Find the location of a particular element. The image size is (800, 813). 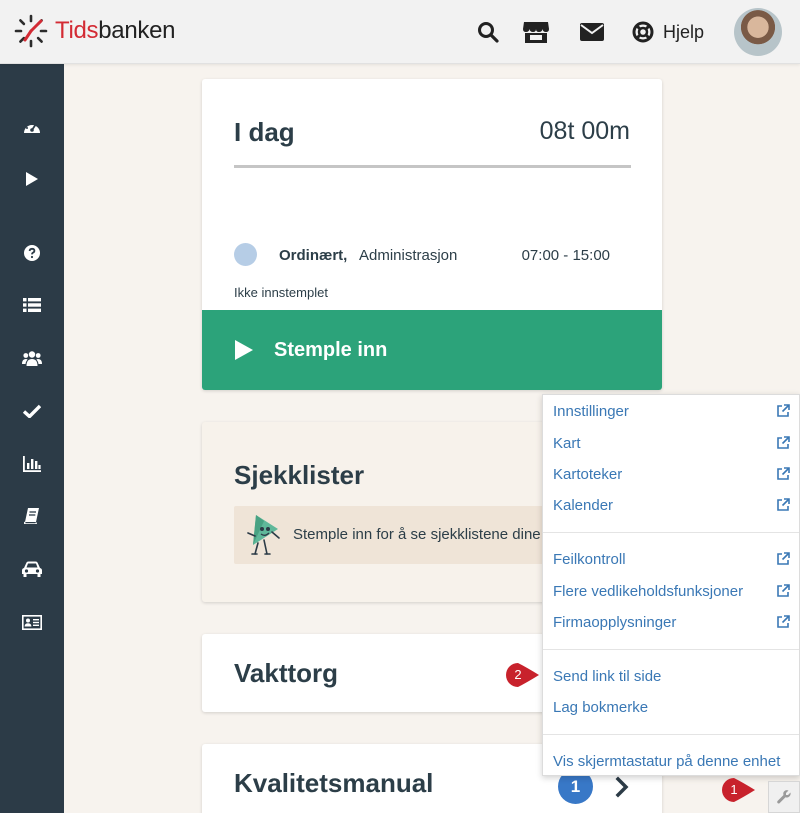

mascot-icon is located at coordinates (263, 535).